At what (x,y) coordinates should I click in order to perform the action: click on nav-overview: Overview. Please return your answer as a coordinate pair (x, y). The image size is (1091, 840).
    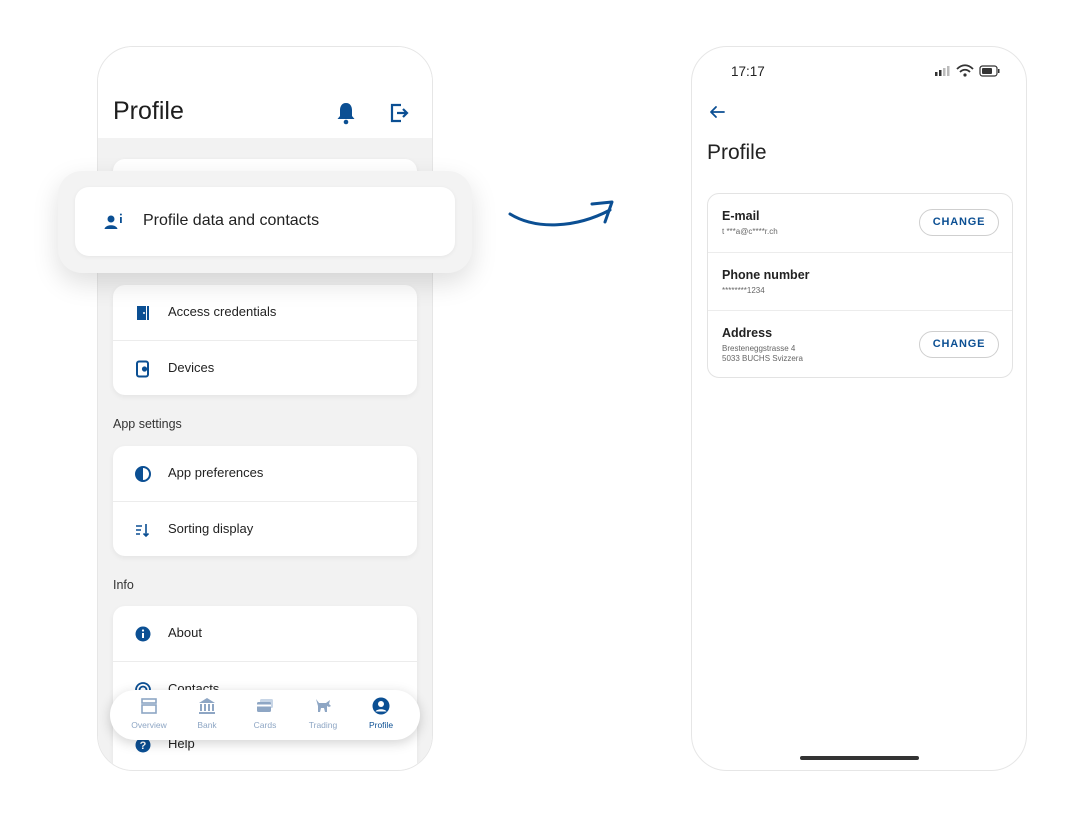
    Looking at the image, I should click on (149, 713).